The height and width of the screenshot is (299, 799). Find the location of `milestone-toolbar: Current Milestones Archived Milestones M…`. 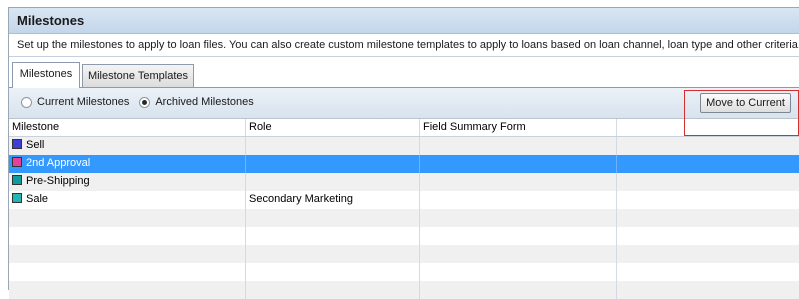

milestone-toolbar: Current Milestones Archived Milestones M… is located at coordinates (404, 103).